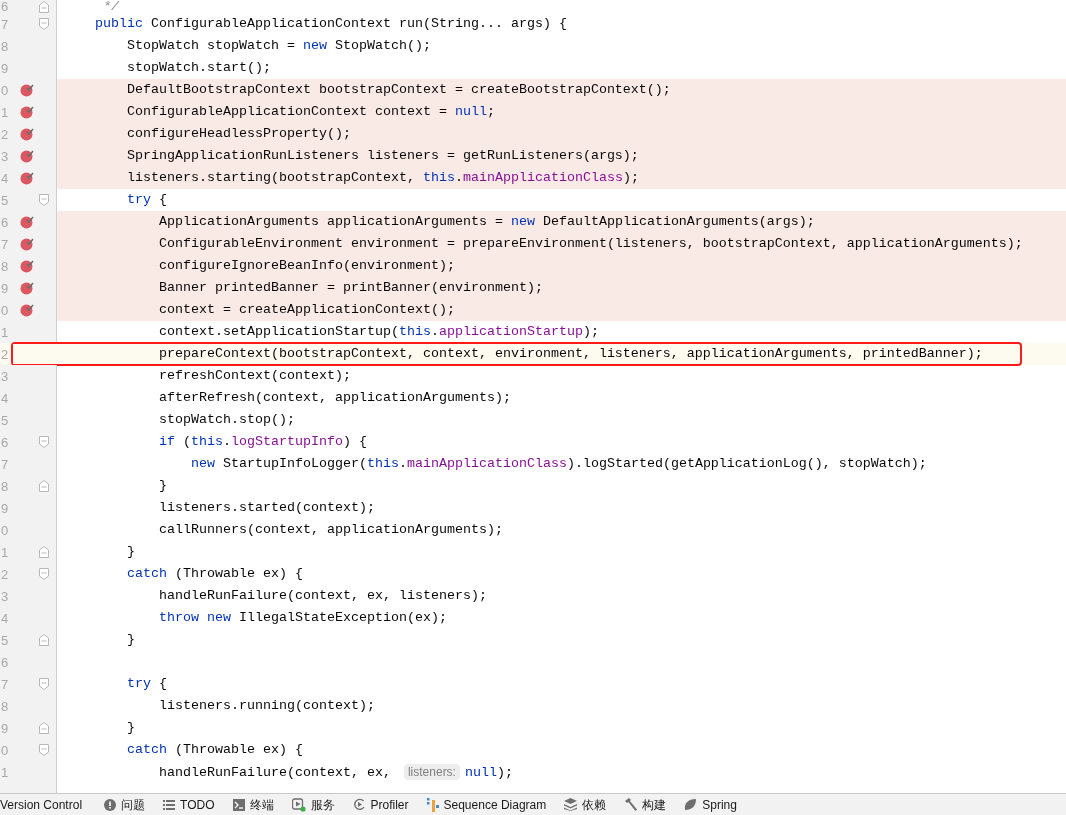 The image size is (1066, 815). Describe the element at coordinates (125, 804) in the screenshot. I see `tool-window-button: 问题` at that location.